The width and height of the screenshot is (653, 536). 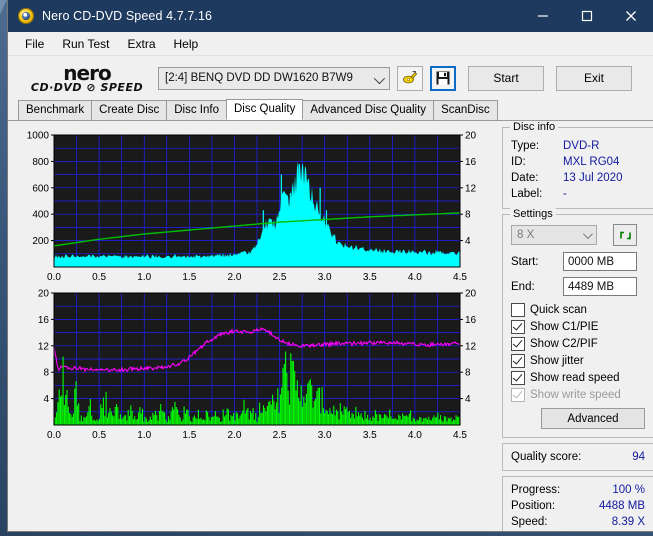 What do you see at coordinates (330, 16) in the screenshot?
I see `title-bar: Nero CD-DVD Speed 4.7.7.16` at bounding box center [330, 16].